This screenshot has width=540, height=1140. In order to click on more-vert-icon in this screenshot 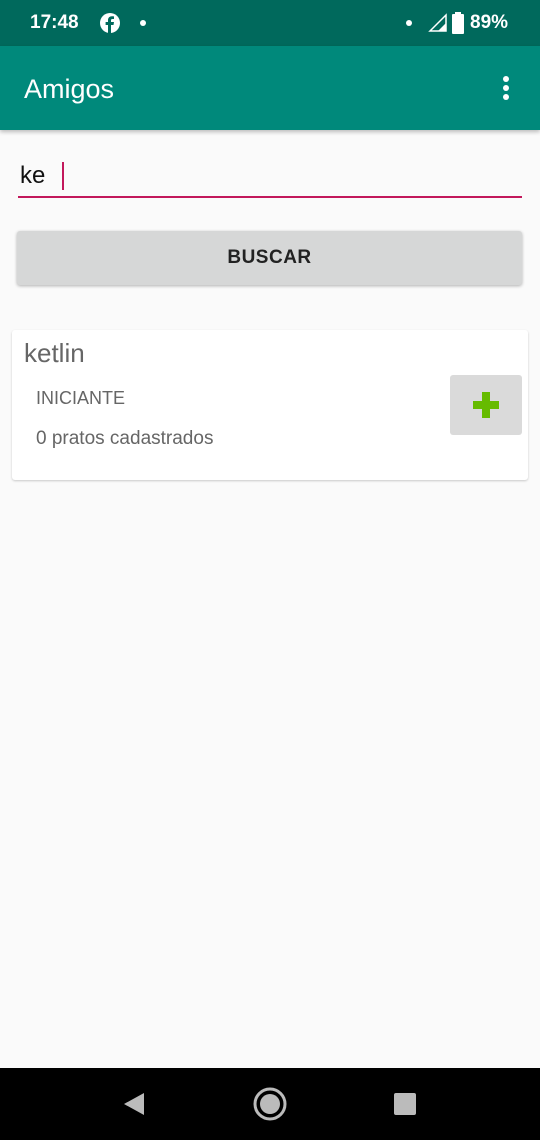, I will do `click(506, 89)`.